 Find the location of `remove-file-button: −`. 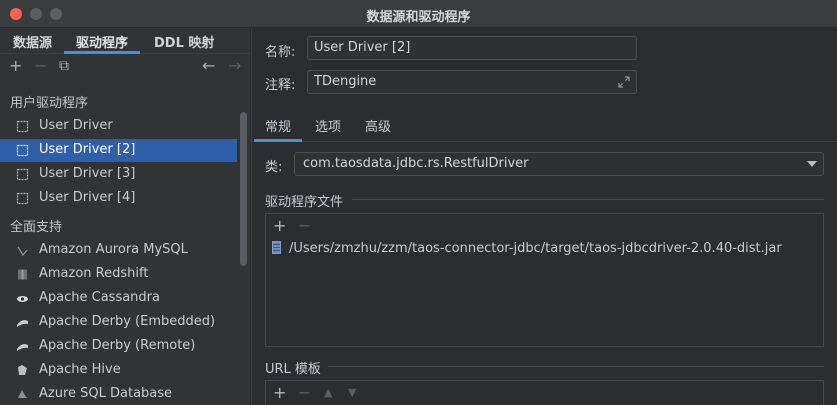

remove-file-button: − is located at coordinates (304, 225).